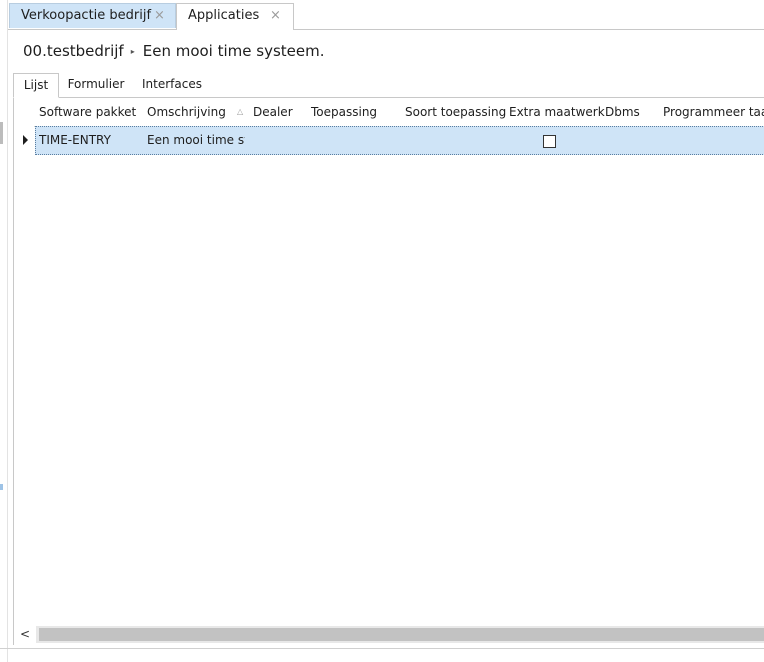 This screenshot has width=764, height=662. I want to click on column-header-dealer: Dealer, so click(273, 112).